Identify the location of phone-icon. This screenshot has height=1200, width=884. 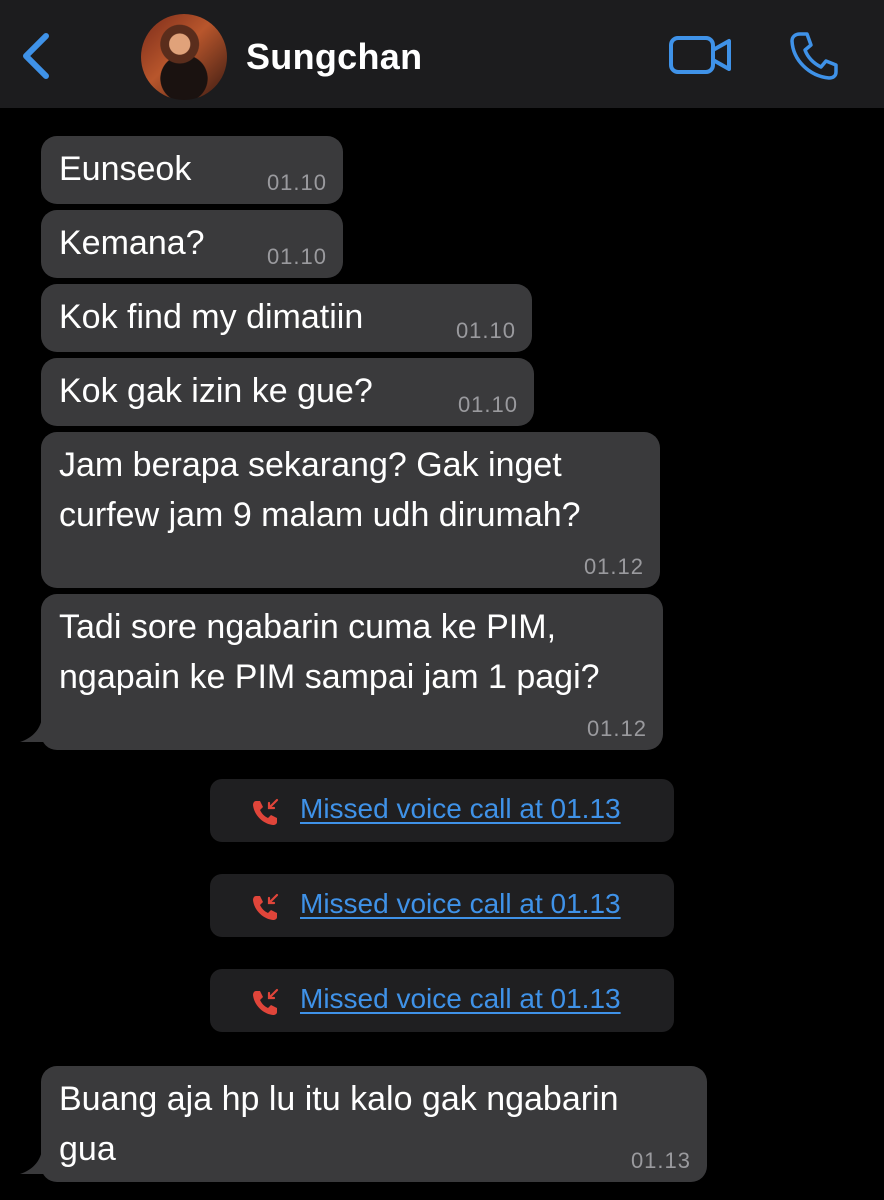
(813, 56).